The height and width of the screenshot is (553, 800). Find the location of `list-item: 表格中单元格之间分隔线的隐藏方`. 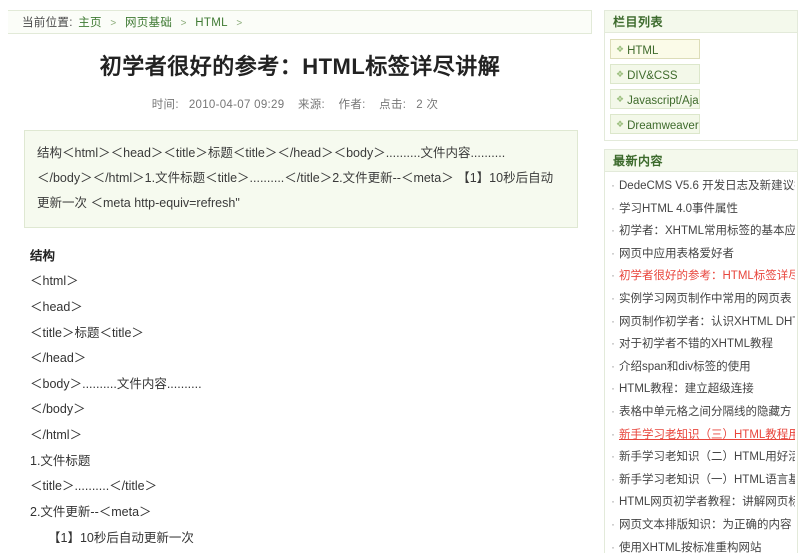

list-item: 表格中单元格之间分隔线的隐藏方 is located at coordinates (702, 412).